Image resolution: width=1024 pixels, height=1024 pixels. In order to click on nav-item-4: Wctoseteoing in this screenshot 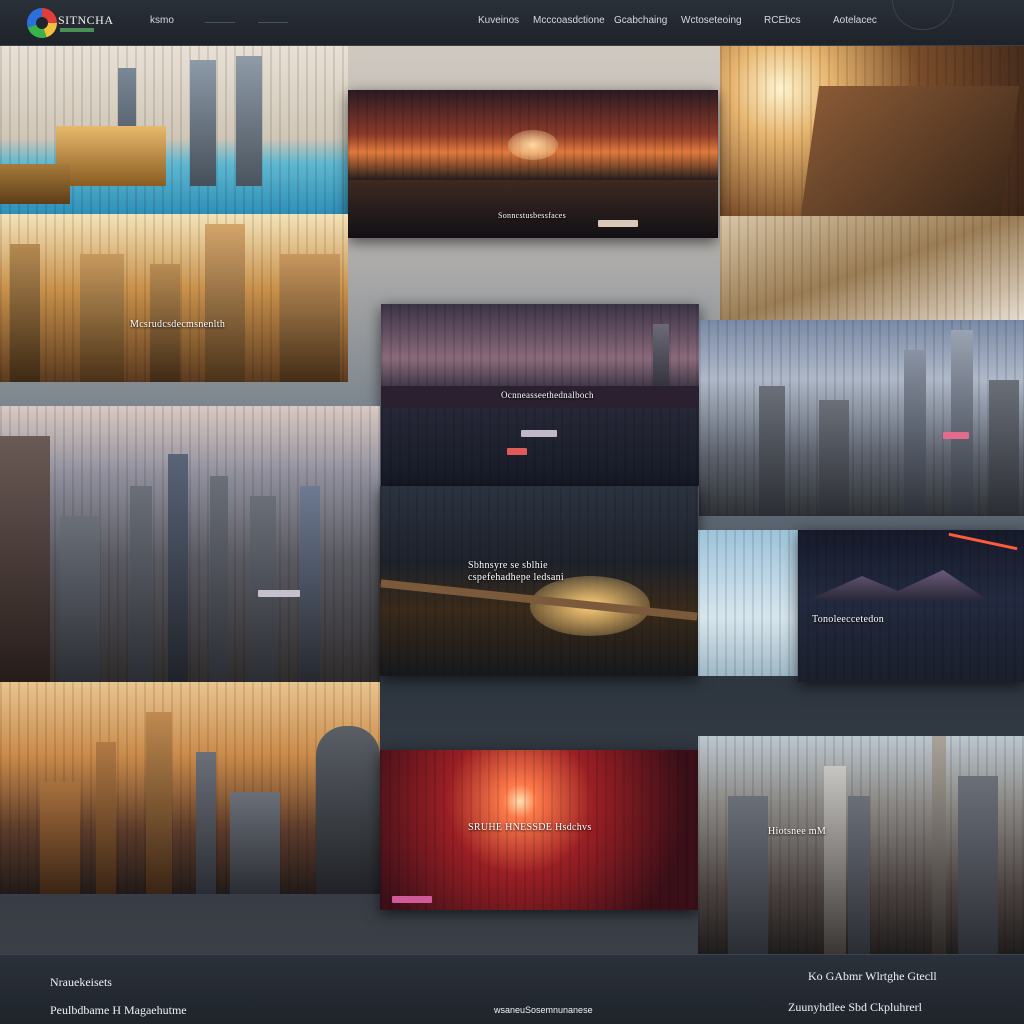, I will do `click(711, 20)`.